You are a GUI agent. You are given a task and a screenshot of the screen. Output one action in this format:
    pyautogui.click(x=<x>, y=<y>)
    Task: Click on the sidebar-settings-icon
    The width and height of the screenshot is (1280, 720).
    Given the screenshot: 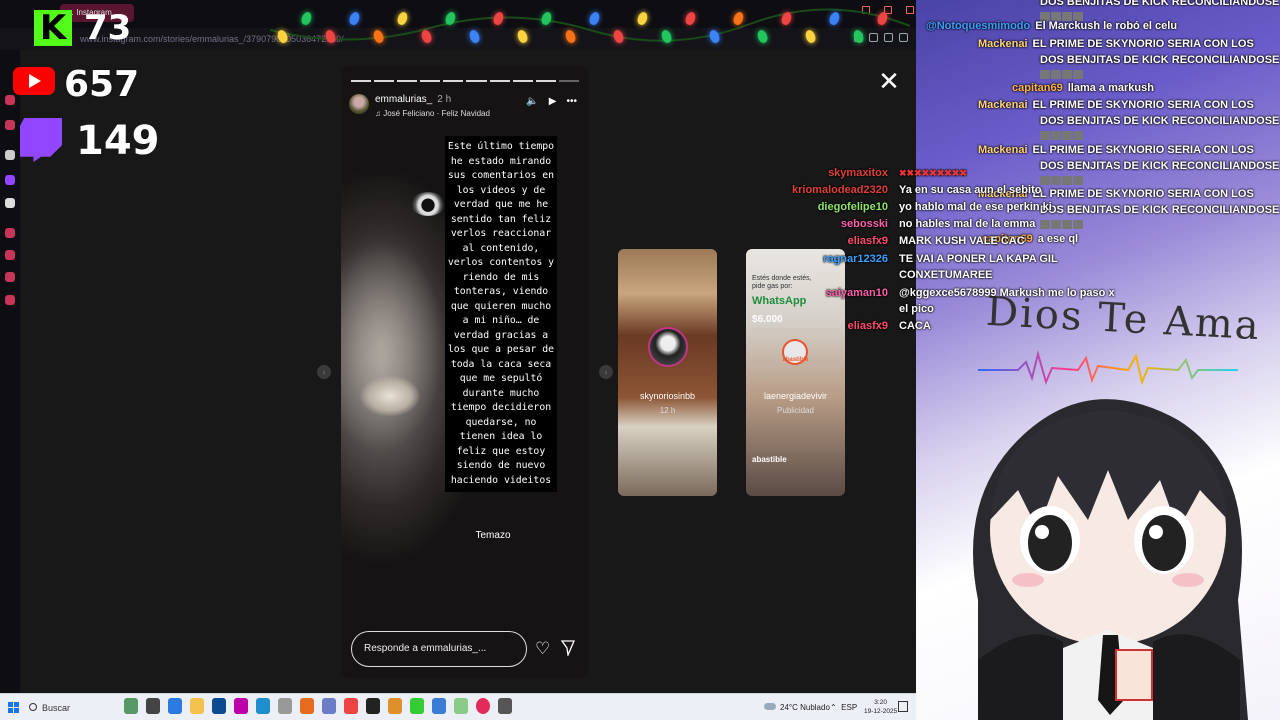 What is the action you would take?
    pyautogui.click(x=10, y=277)
    